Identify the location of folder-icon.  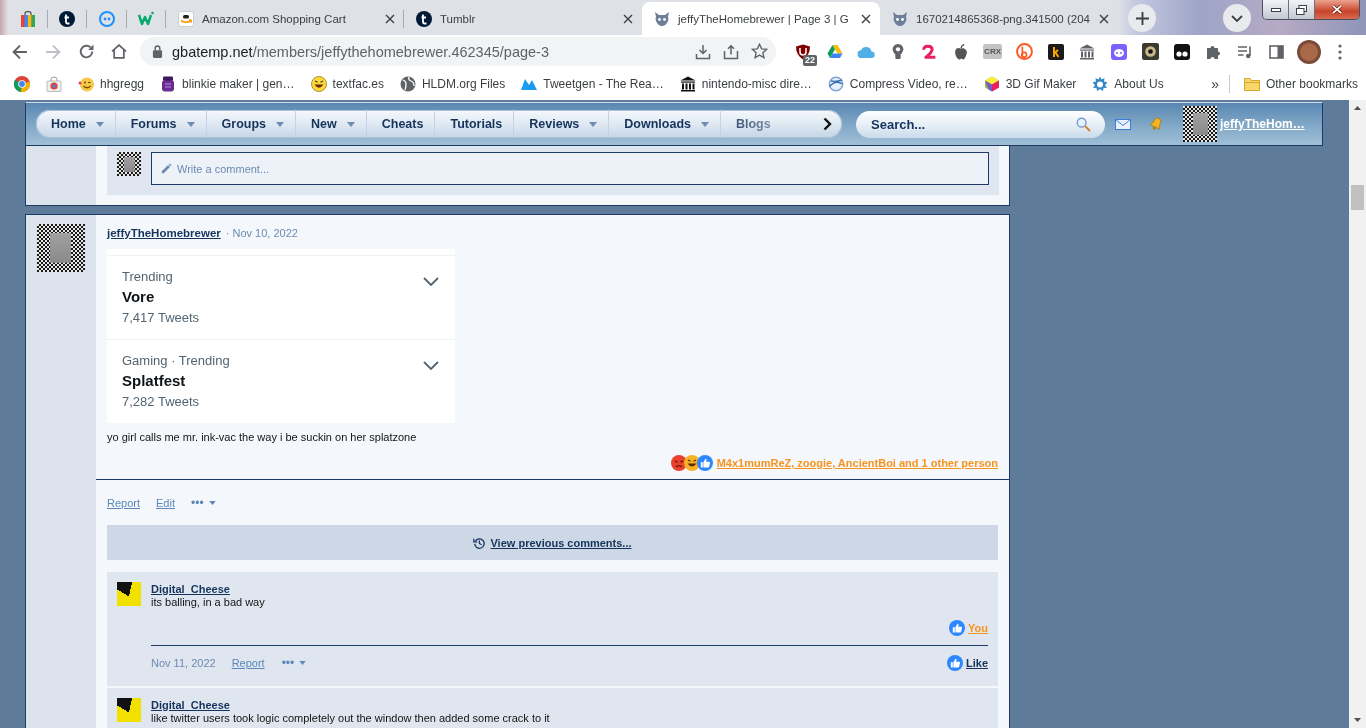
(1251, 84).